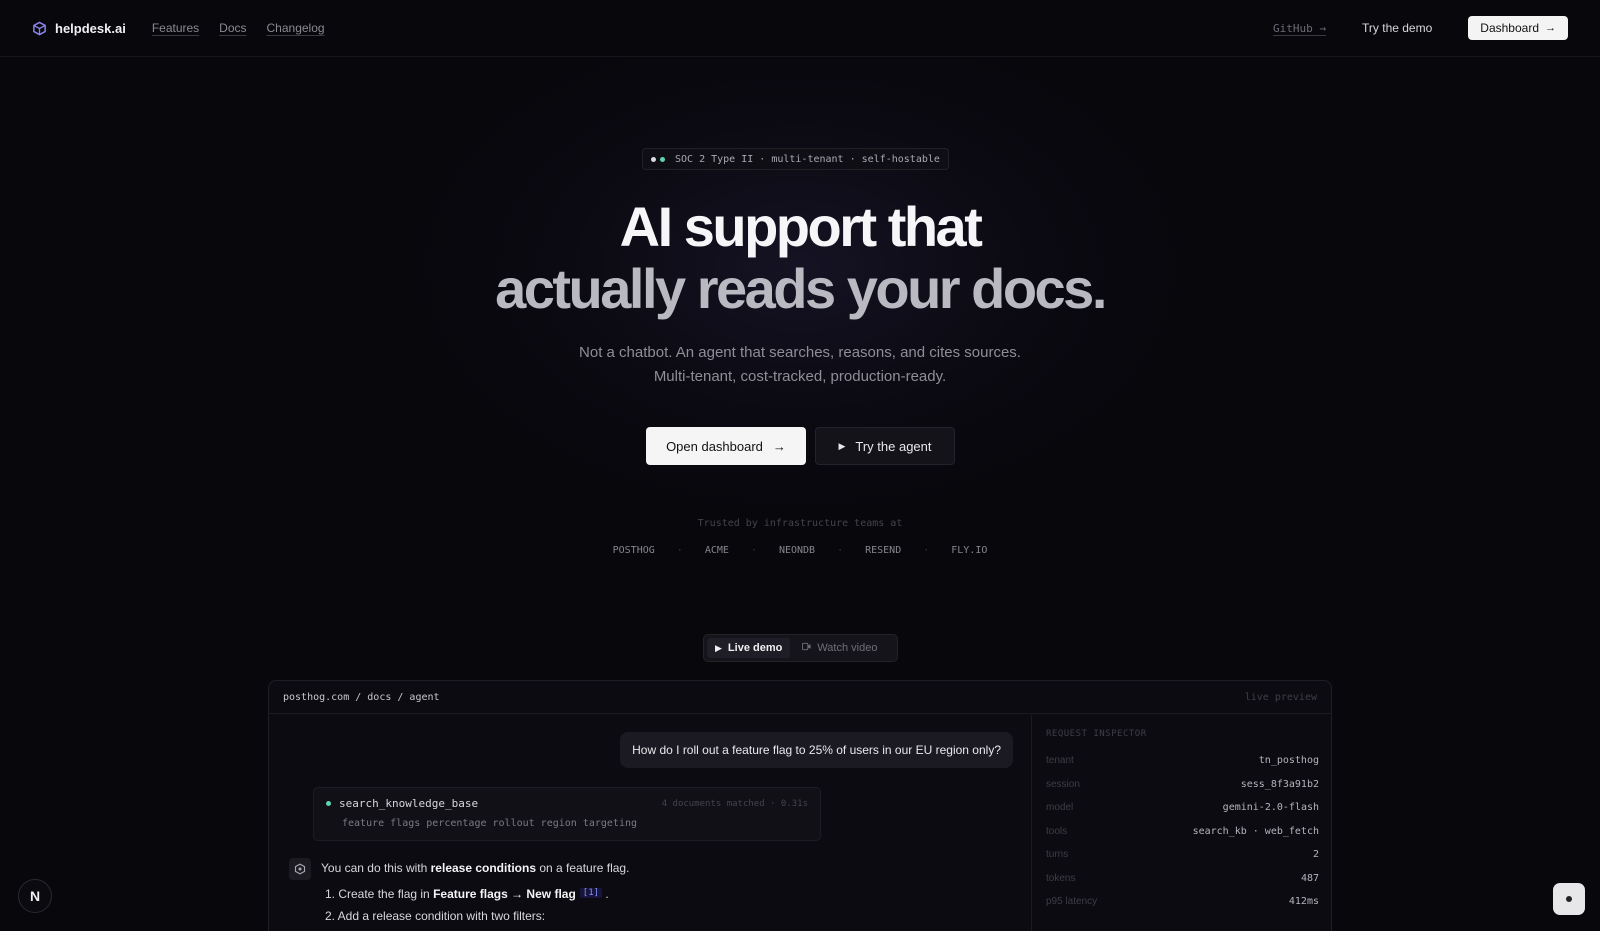  What do you see at coordinates (1057, 831) in the screenshot?
I see `inspector-key: tools` at bounding box center [1057, 831].